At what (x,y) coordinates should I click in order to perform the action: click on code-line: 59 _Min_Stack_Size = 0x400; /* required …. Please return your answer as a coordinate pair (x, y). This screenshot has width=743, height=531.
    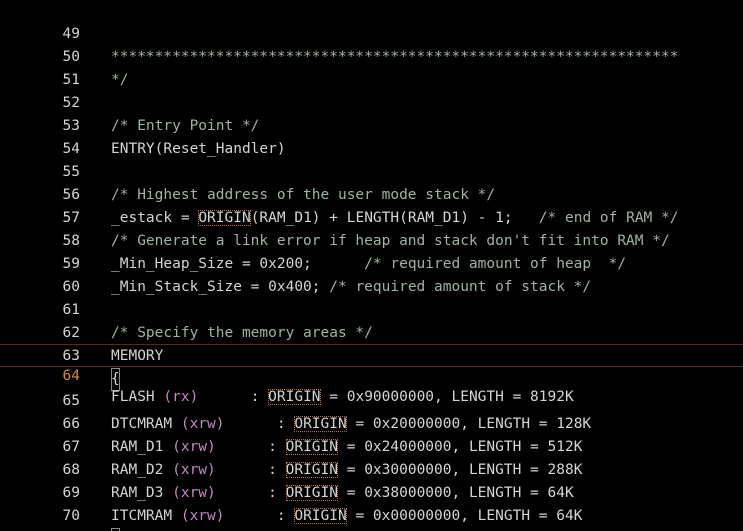
    Looking at the image, I should click on (371, 262).